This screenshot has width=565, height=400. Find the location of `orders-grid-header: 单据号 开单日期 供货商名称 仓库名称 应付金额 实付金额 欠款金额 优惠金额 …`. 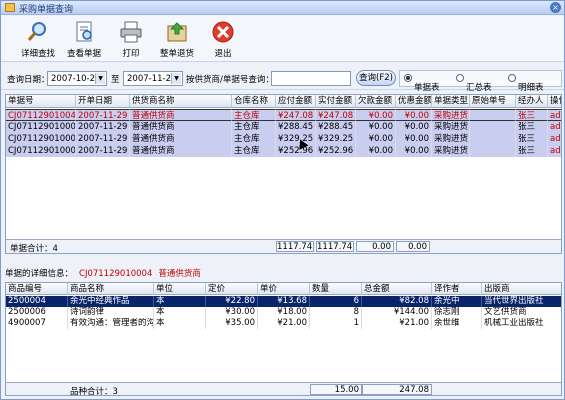

orders-grid-header: 单据号 开单日期 供货商名称 仓库名称 应付金额 实付金额 欠款金额 优惠金额 … is located at coordinates (283, 101).